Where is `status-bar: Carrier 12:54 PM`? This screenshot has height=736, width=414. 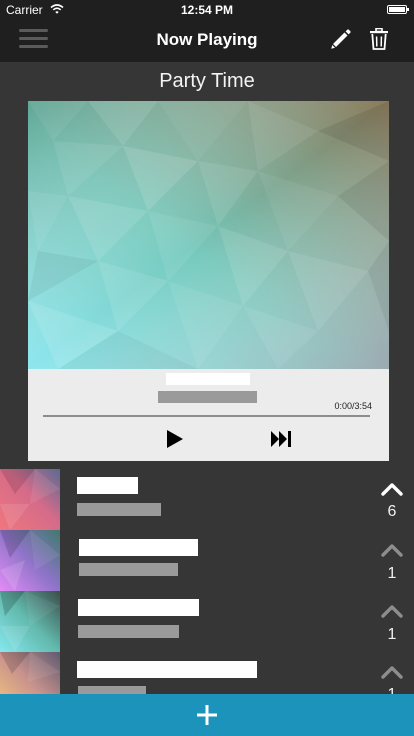
status-bar: Carrier 12:54 PM is located at coordinates (207, 10).